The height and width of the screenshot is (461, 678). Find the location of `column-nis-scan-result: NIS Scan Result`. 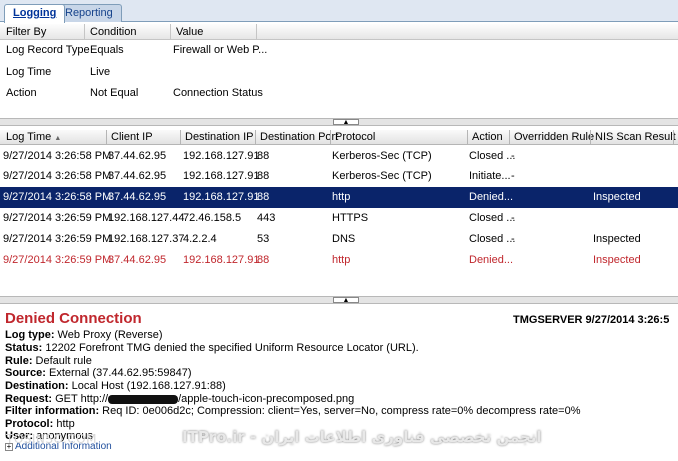

column-nis-scan-result: NIS Scan Result is located at coordinates (635, 137).